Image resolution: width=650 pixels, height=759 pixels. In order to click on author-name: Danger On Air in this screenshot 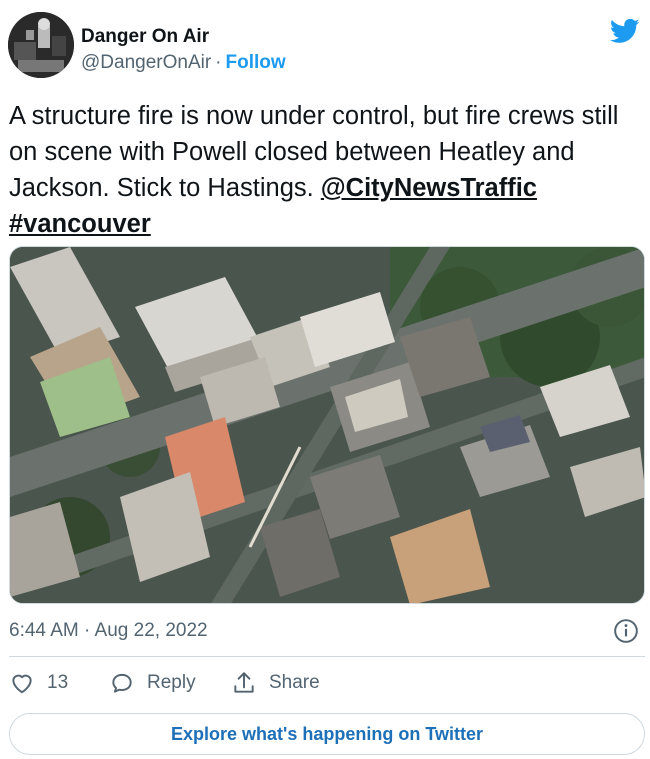, I will do `click(145, 37)`.